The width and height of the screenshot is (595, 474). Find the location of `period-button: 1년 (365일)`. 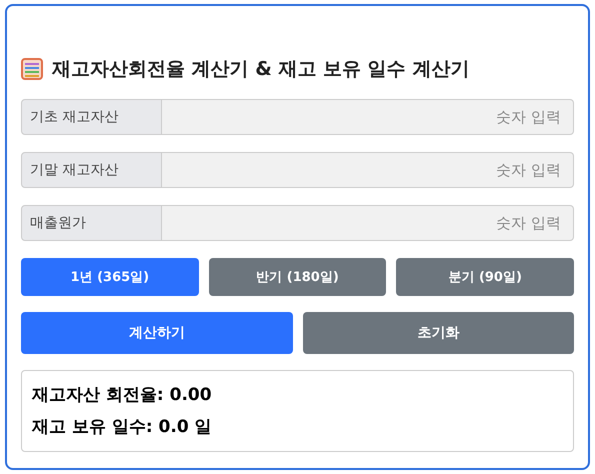

period-button: 1년 (365일) is located at coordinates (110, 277).